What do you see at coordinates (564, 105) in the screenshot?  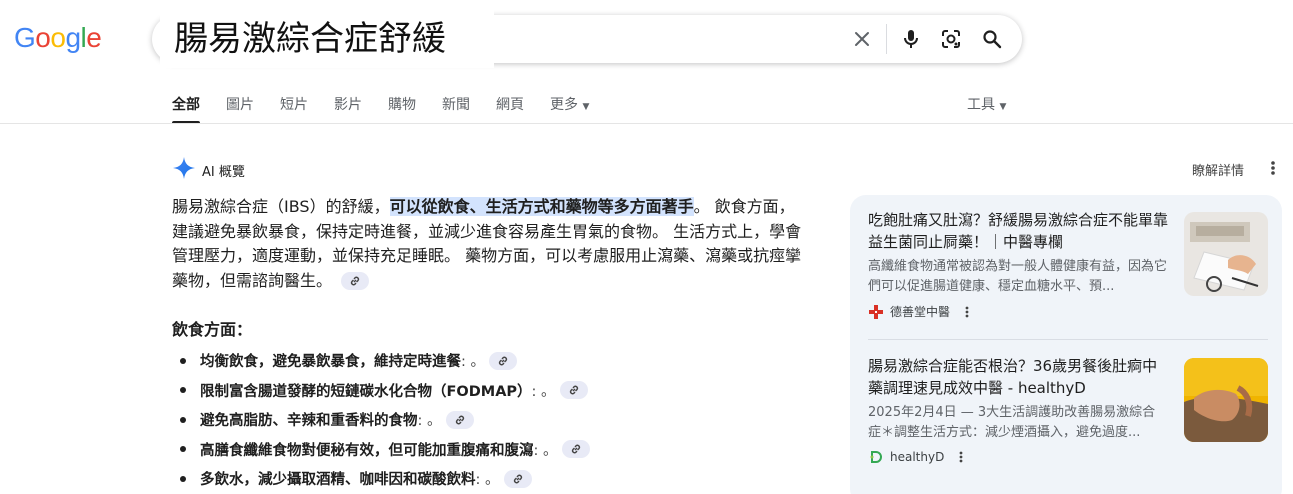 I see `tab-more-label: 更多` at bounding box center [564, 105].